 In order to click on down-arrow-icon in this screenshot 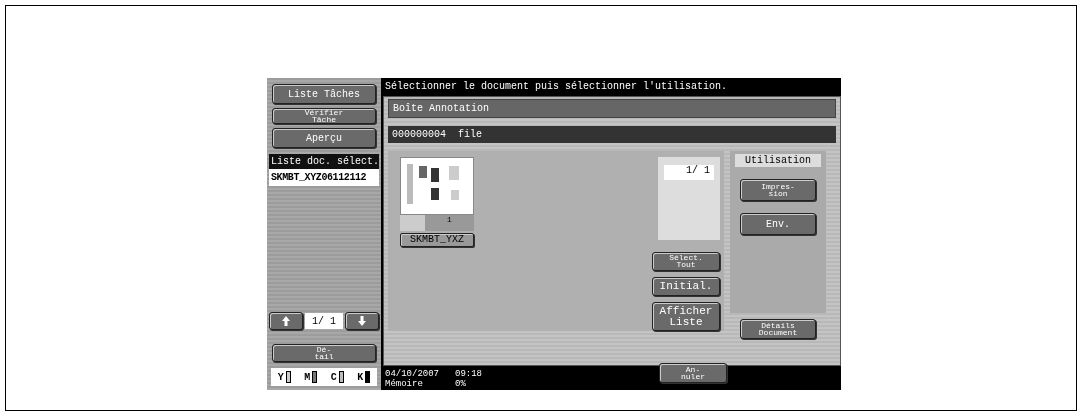, I will do `click(362, 321)`.